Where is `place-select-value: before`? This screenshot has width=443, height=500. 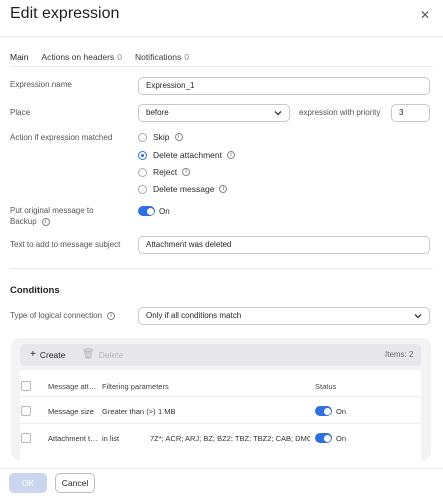
place-select-value: before is located at coordinates (157, 112).